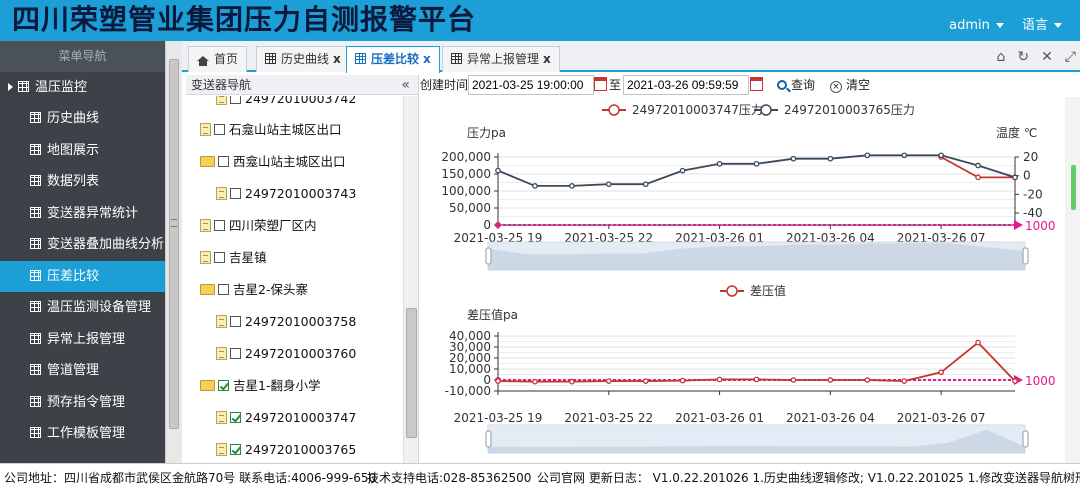  Describe the element at coordinates (1027, 176) in the screenshot. I see `y2-tick-label: 0` at that location.